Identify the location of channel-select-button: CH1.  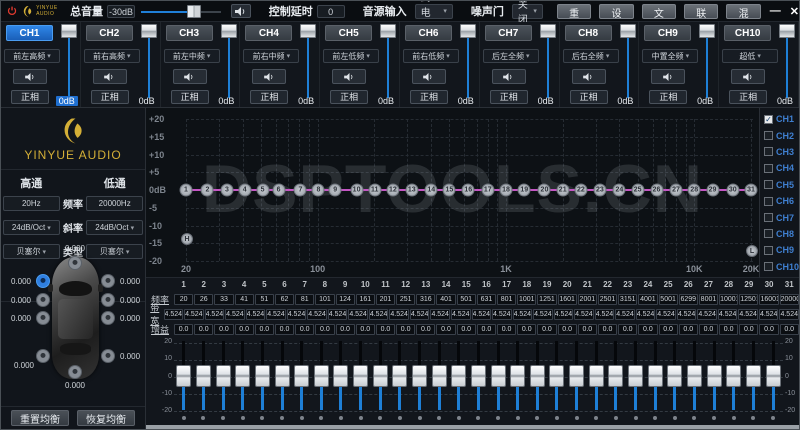
(29, 33).